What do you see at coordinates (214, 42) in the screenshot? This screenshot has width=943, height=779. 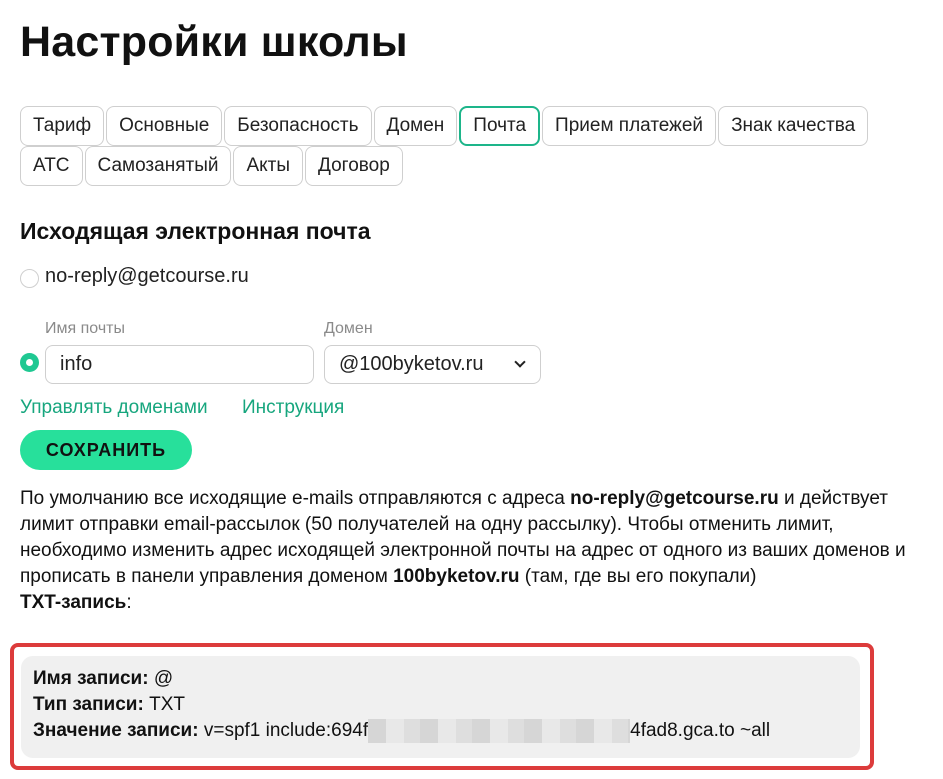 I see `page-title: Настройки школы` at bounding box center [214, 42].